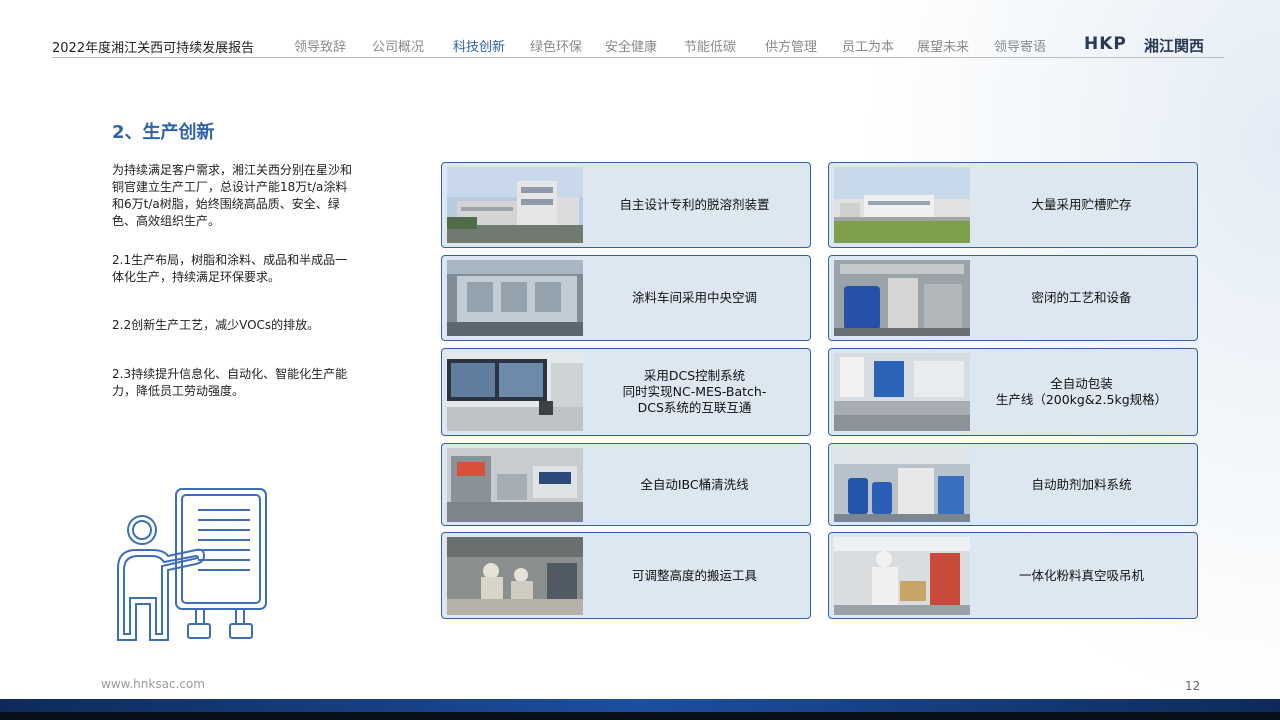  I want to click on card-caption: 可调整高度的搬运工具, so click(694, 575).